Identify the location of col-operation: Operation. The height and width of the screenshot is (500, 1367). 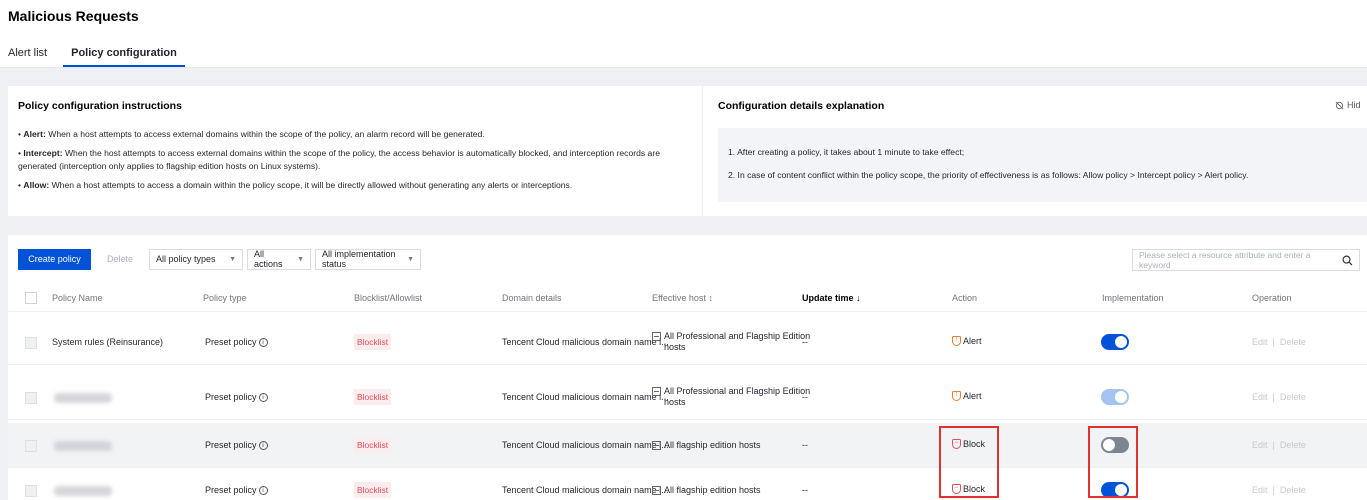
(1272, 298).